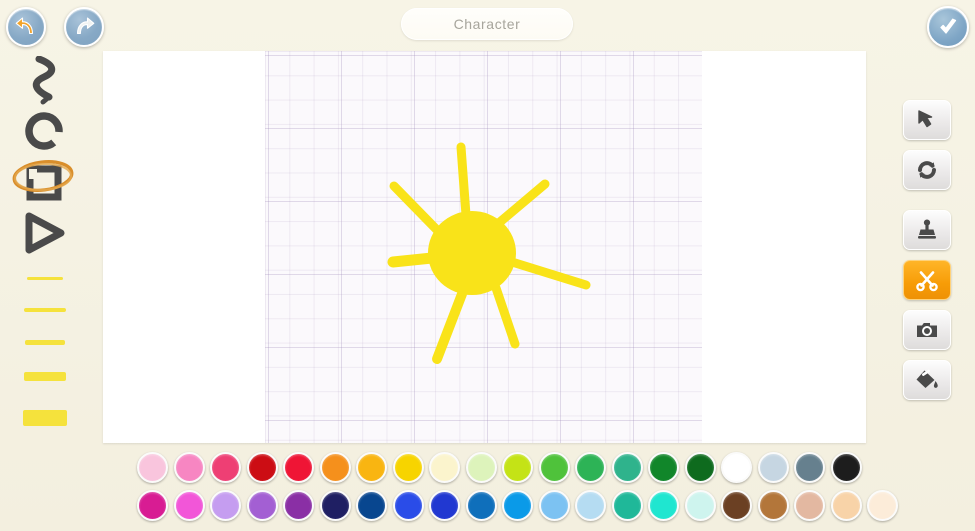 This screenshot has width=975, height=531. What do you see at coordinates (408, 467) in the screenshot?
I see `color-yellow` at bounding box center [408, 467].